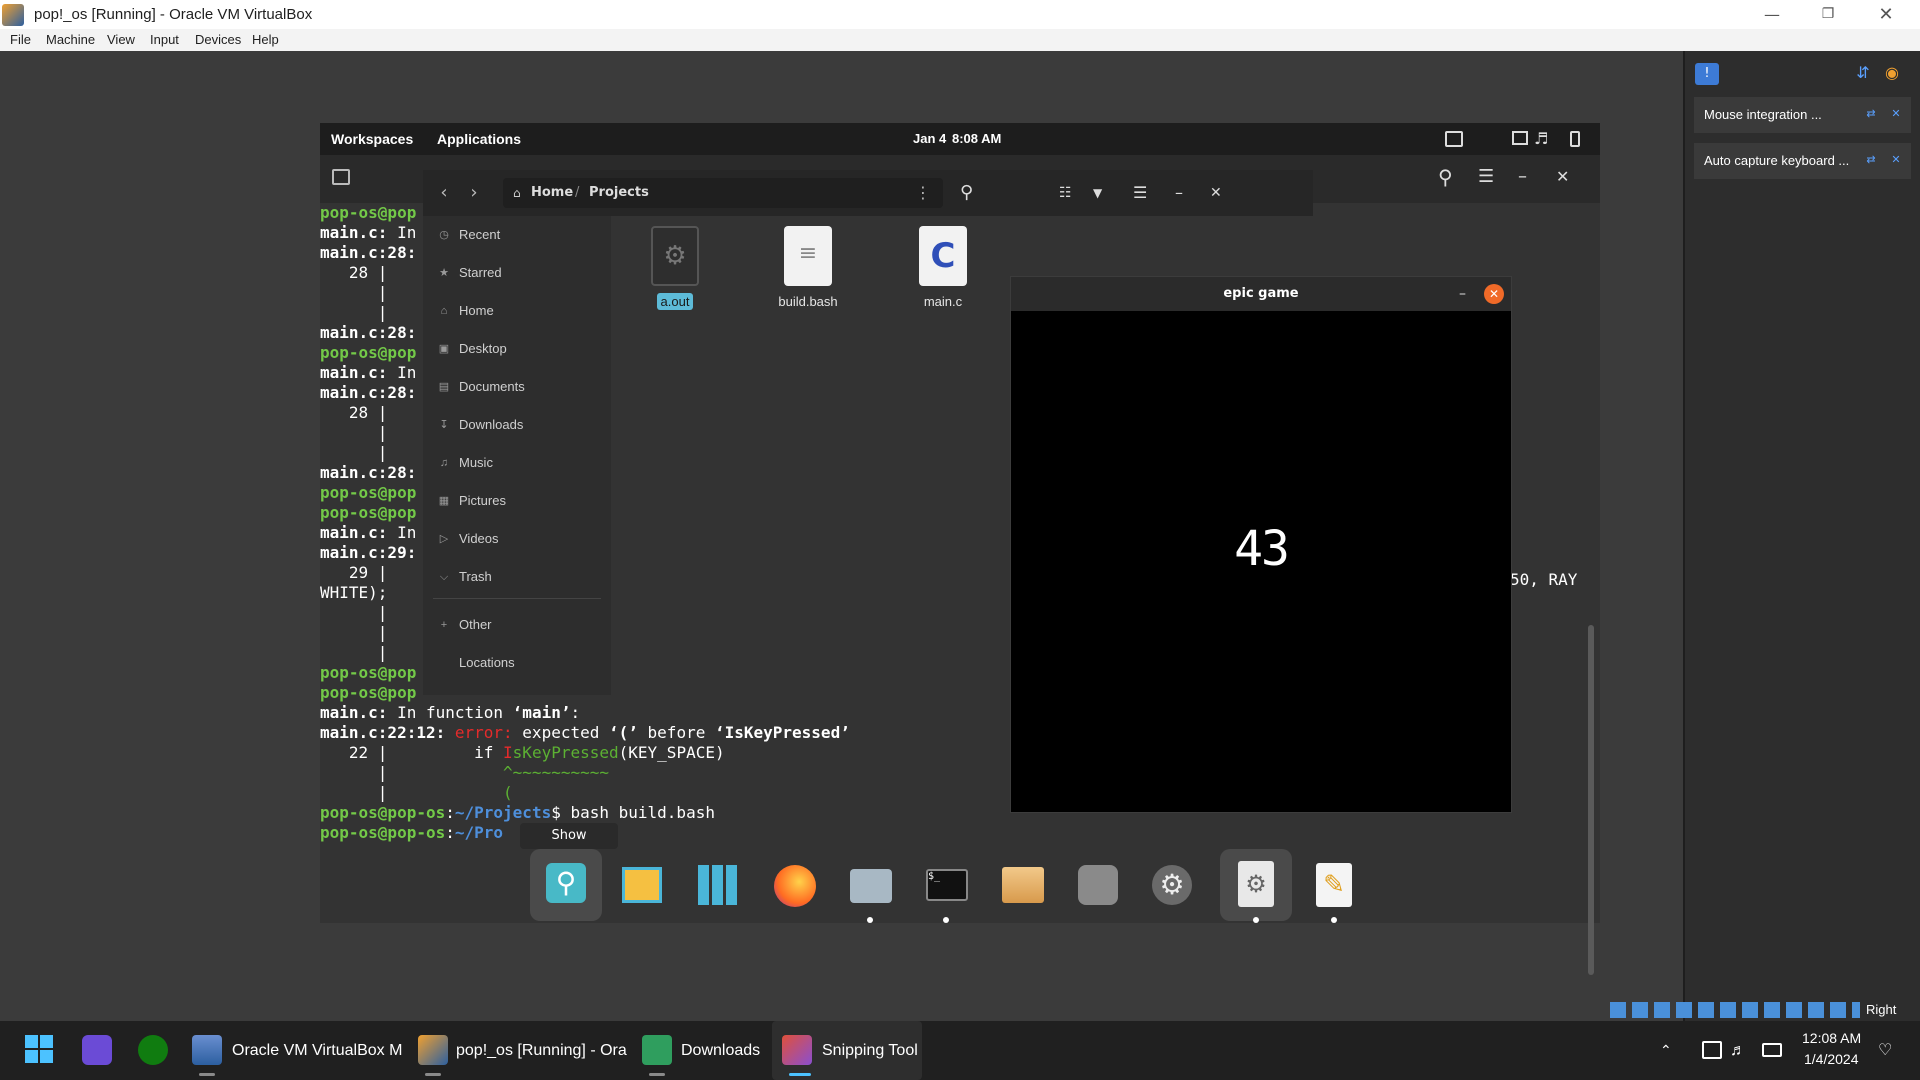 This screenshot has height=1080, width=1920. Describe the element at coordinates (20, 40) in the screenshot. I see `menu-file: File` at that location.